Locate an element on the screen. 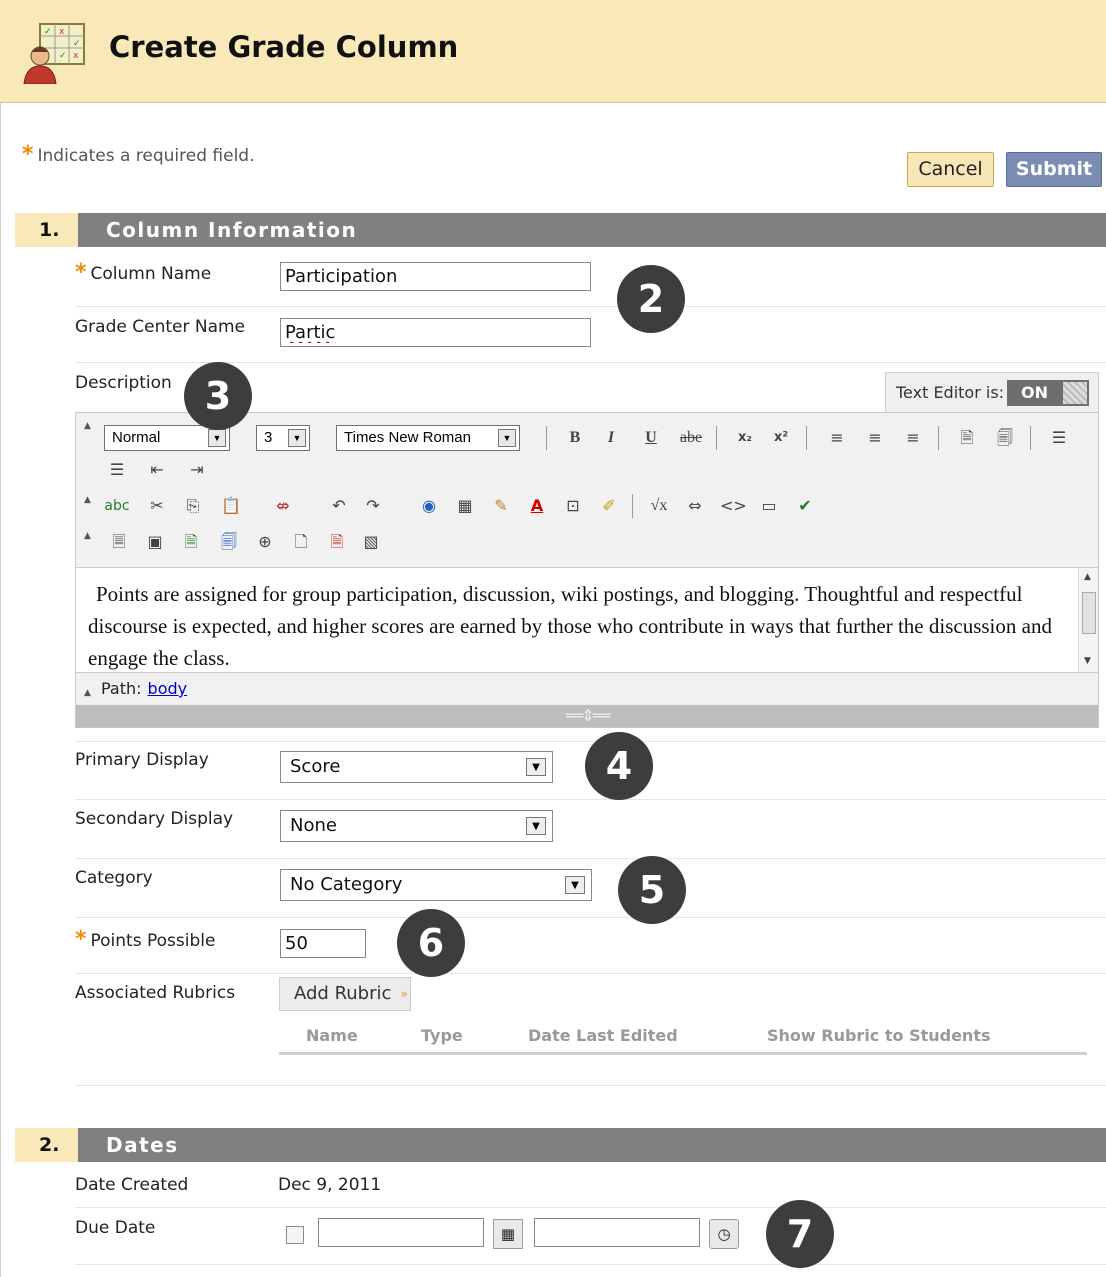 This screenshot has width=1106, height=1277. align-left-icon: ≡ is located at coordinates (837, 438).